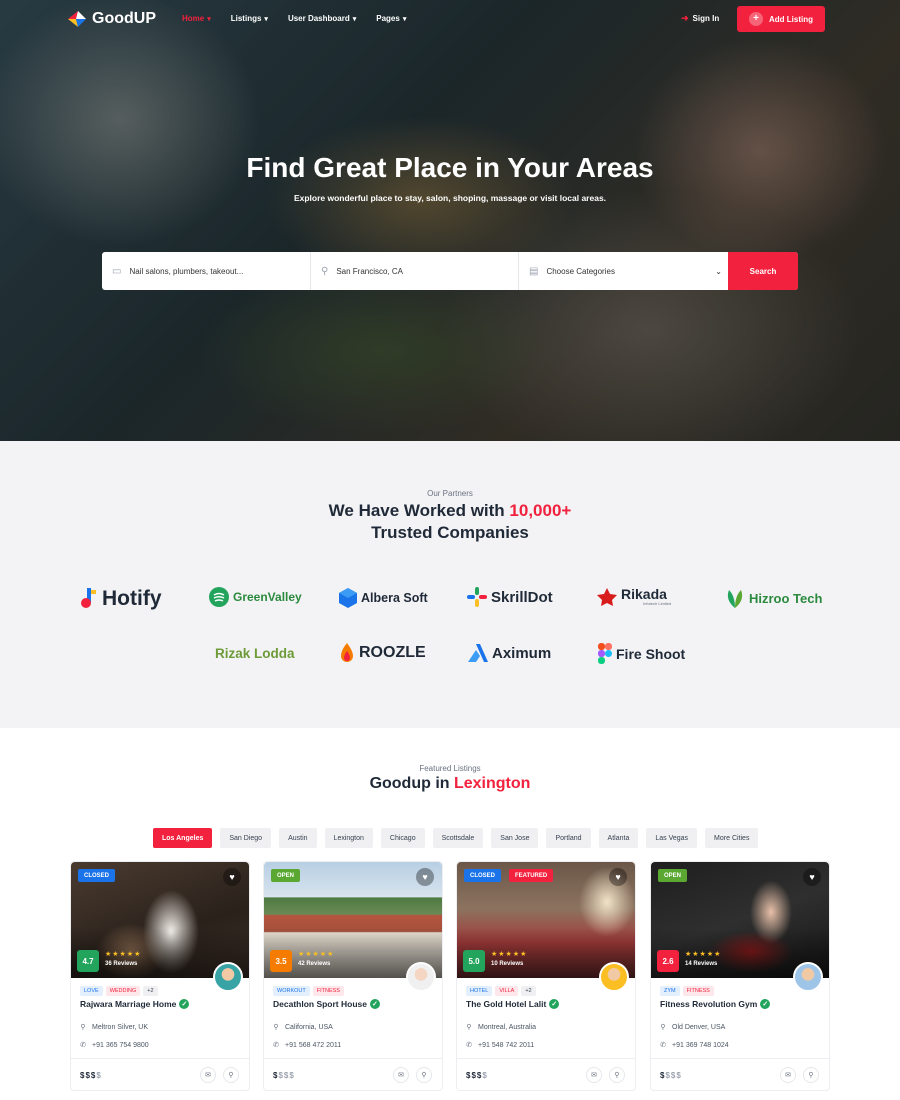 This screenshot has width=900, height=1100. Describe the element at coordinates (123, 991) in the screenshot. I see `tag: WEDDING` at that location.